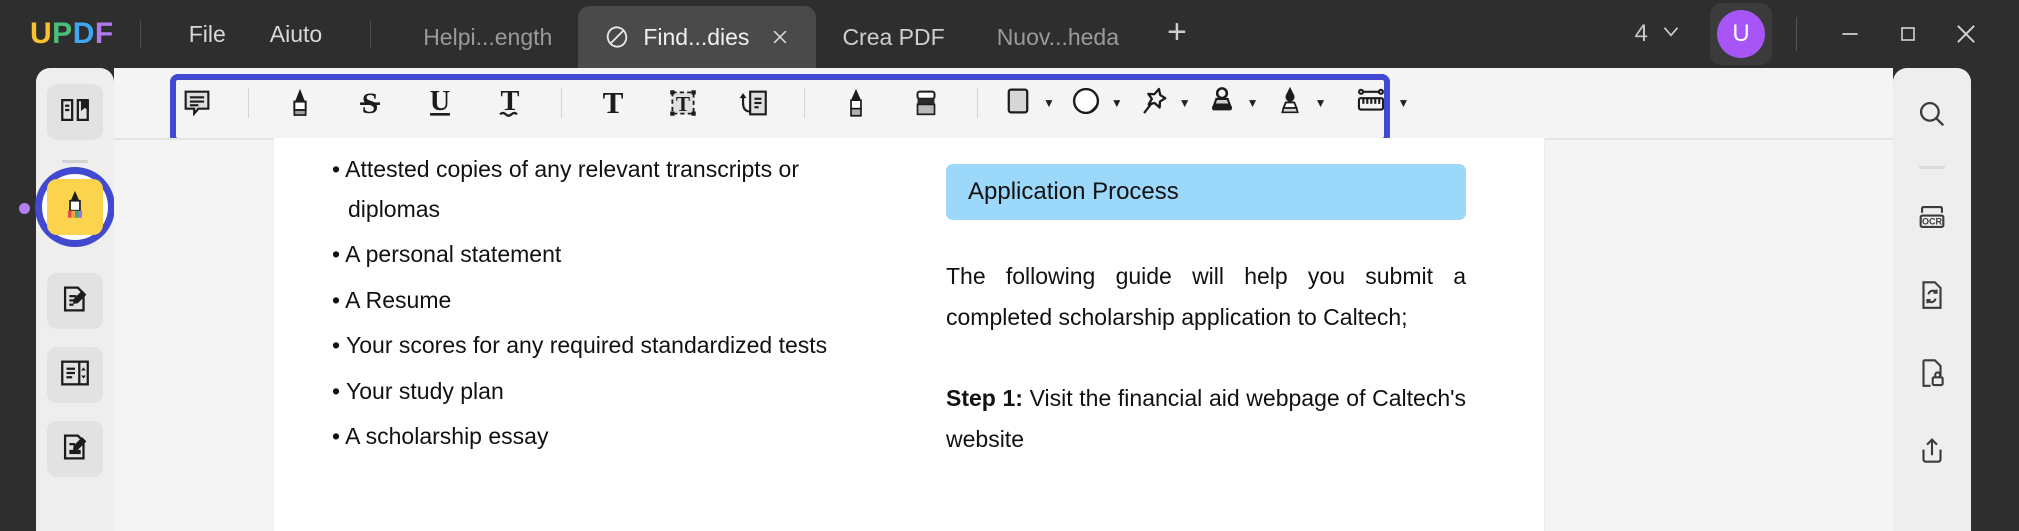  Describe the element at coordinates (1908, 34) in the screenshot. I see `maximize-button` at that location.